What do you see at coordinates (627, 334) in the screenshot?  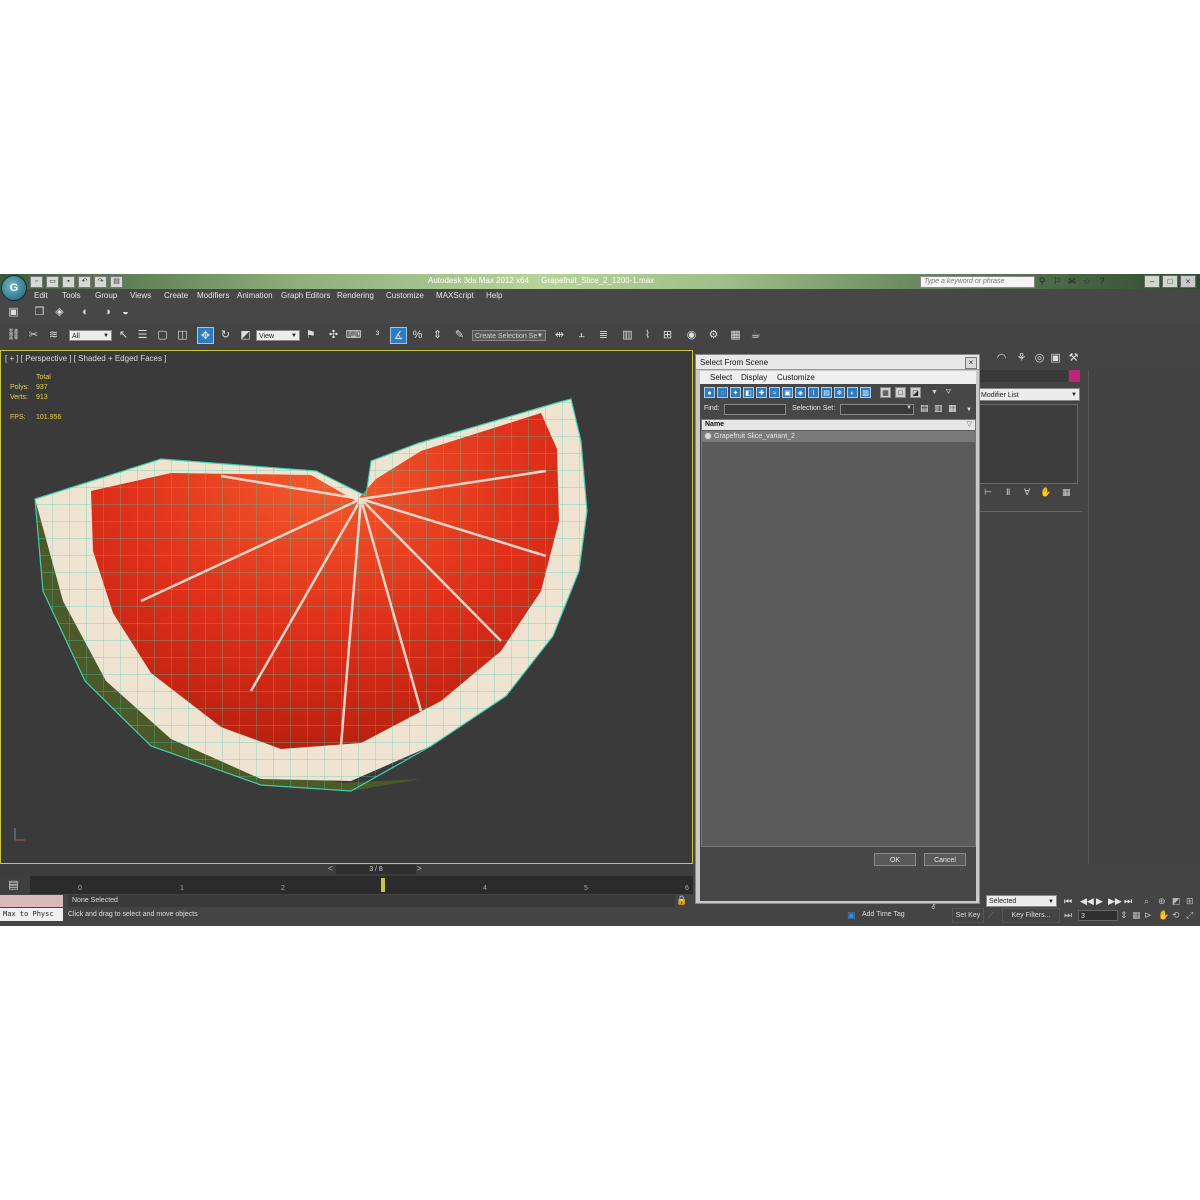 I see `graphite-toggle-icon: ▥` at bounding box center [627, 334].